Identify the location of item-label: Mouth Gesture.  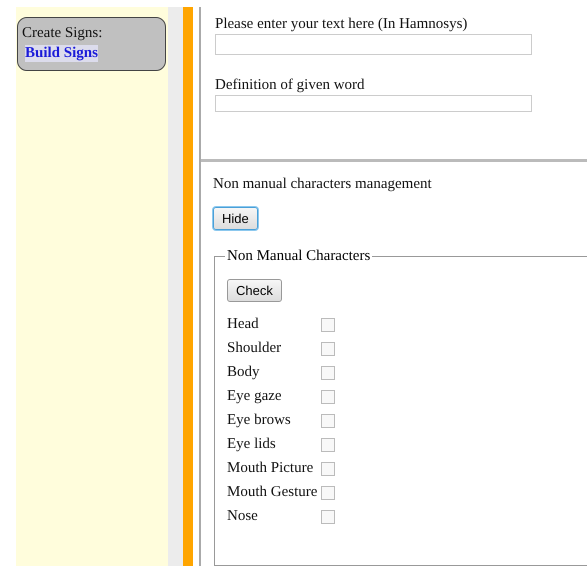
(272, 492).